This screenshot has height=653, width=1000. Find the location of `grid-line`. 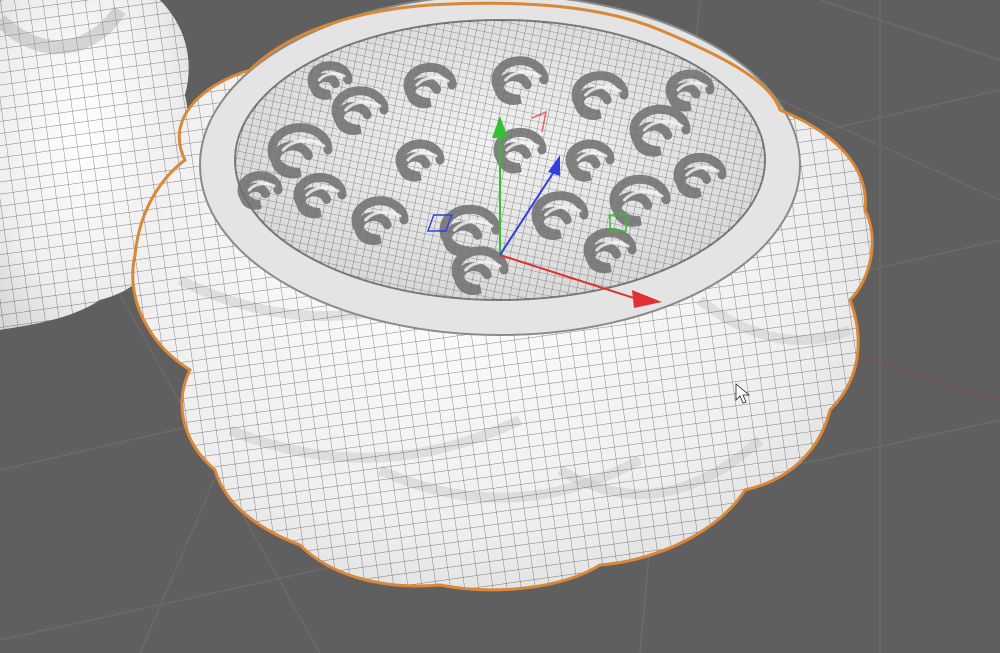

grid-line is located at coordinates (909, 30).